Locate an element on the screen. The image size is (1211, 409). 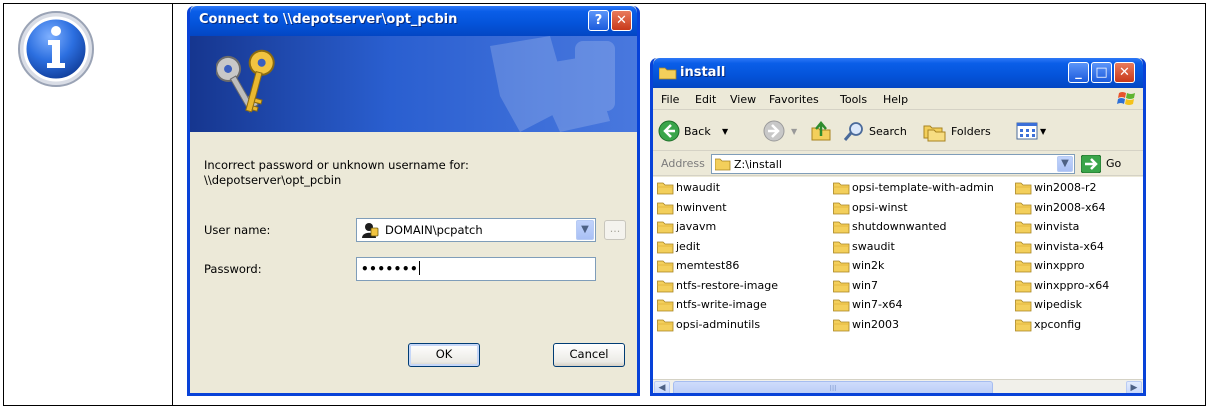
back-dropdown-icon: ▼ is located at coordinates (725, 131).